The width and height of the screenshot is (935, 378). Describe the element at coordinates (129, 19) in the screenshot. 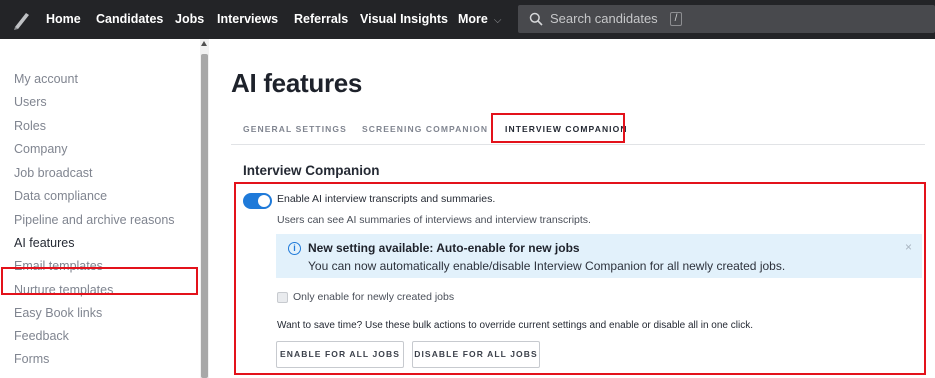

I see `nav-candidates: Candidates` at that location.